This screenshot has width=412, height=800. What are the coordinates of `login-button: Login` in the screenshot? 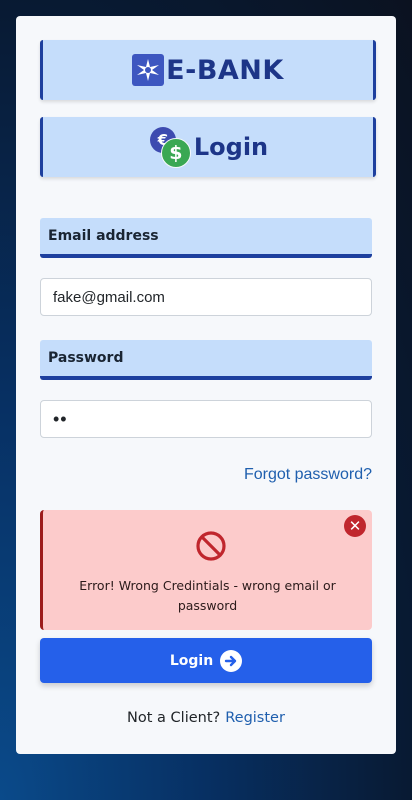 It's located at (206, 660).